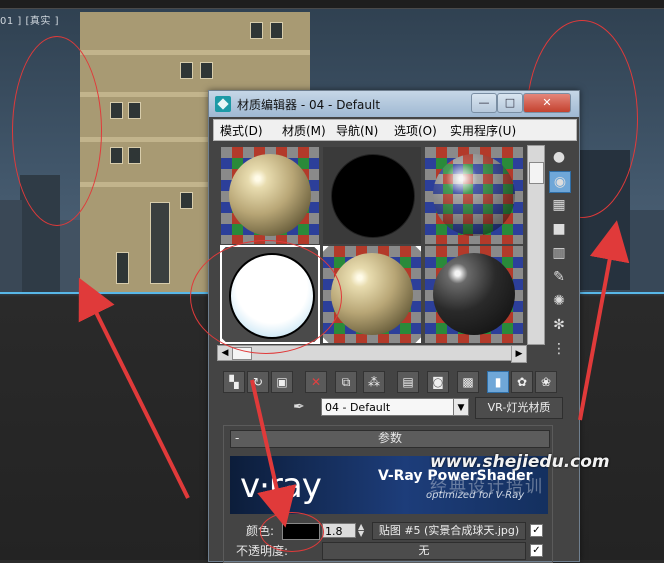 This screenshot has width=664, height=563. What do you see at coordinates (487, 487) in the screenshot?
I see `watermark-text: 经典设计培训` at bounding box center [487, 487].